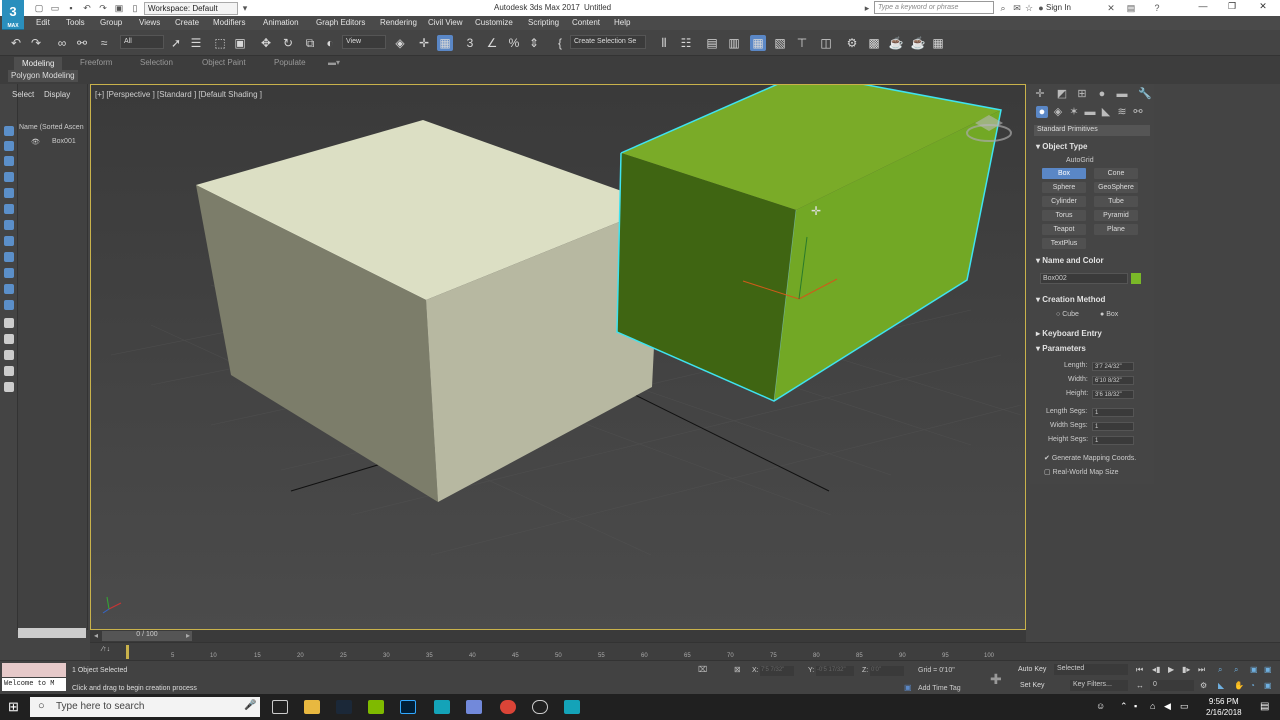  Describe the element at coordinates (281, 22) in the screenshot. I see `menu-animation: Animation` at that location.